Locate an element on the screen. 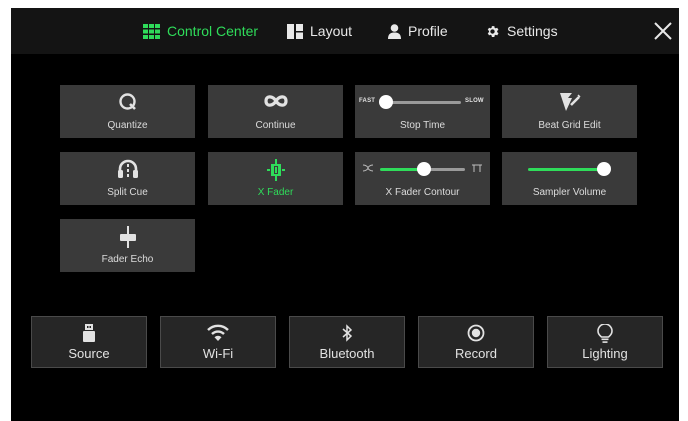 This screenshot has width=688, height=421. slow-label: SLOW is located at coordinates (474, 101).